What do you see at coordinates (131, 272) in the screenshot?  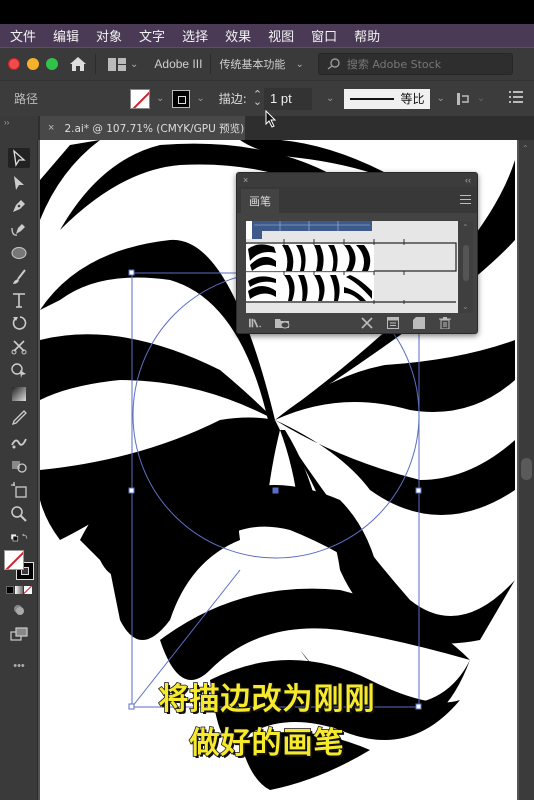 I see `selection-handle` at bounding box center [131, 272].